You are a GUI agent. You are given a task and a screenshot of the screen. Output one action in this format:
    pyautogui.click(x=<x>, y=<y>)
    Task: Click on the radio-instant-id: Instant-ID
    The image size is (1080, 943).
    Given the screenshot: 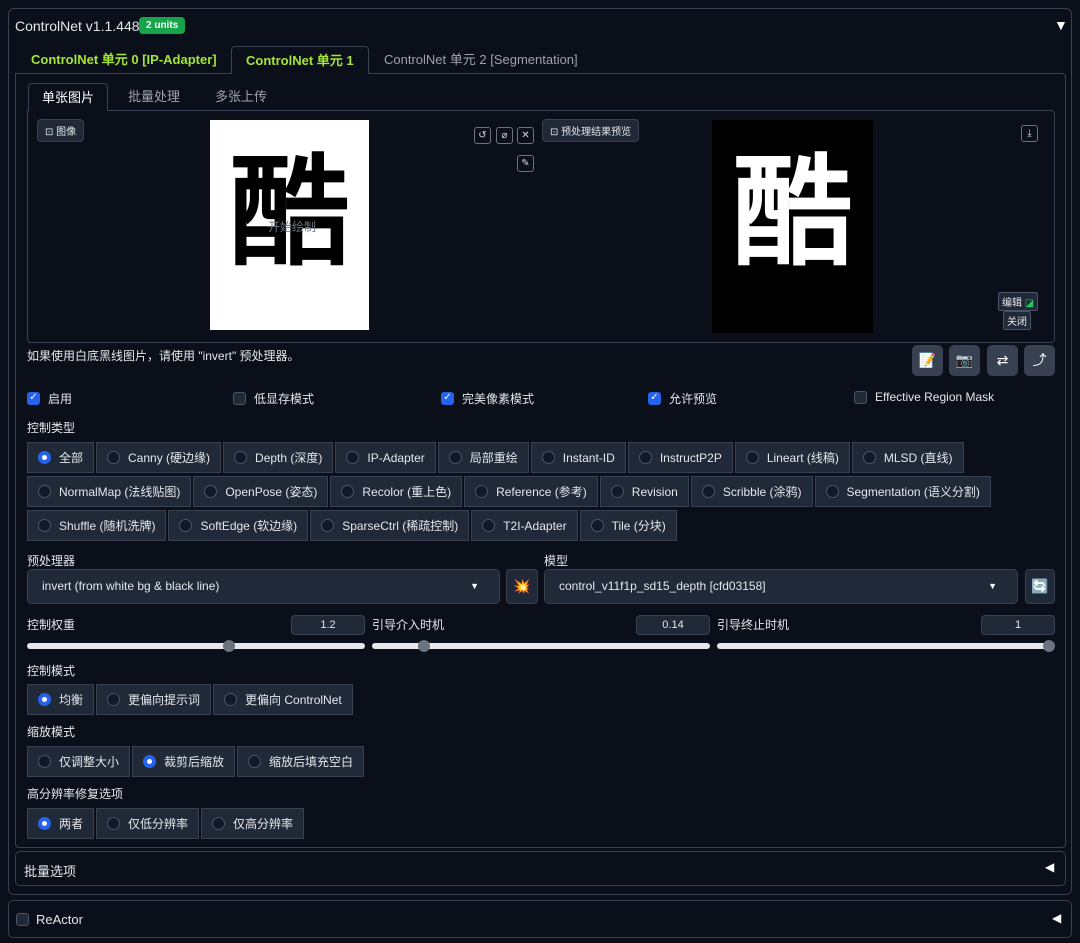 What is the action you would take?
    pyautogui.click(x=578, y=457)
    